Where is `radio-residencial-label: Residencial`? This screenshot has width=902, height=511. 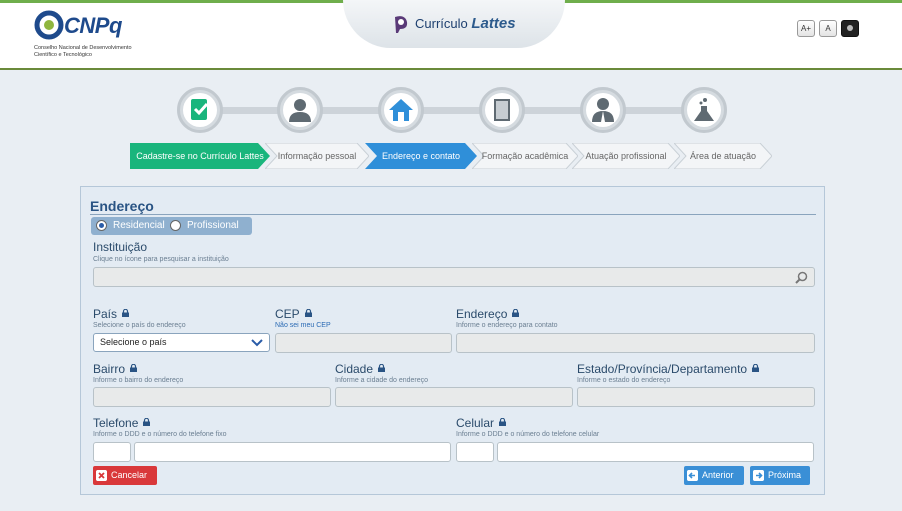
radio-residencial-label: Residencial is located at coordinates (139, 225).